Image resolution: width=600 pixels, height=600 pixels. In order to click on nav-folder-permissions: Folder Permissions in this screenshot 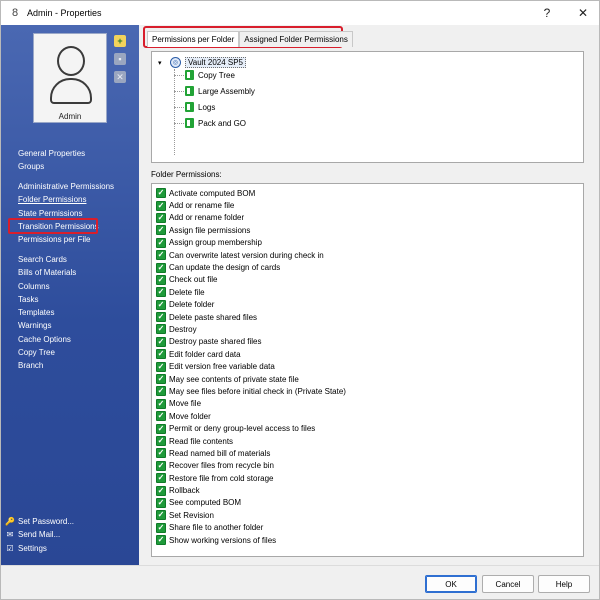, I will do `click(66, 199)`.